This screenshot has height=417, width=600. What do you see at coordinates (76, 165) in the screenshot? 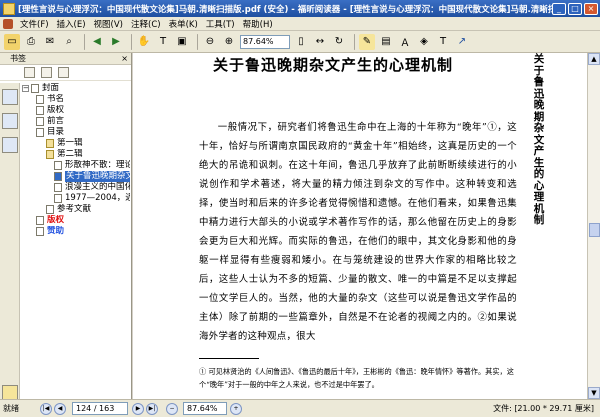
I see `bookmark-item: 形散神不散：理论` at bounding box center [76, 165].